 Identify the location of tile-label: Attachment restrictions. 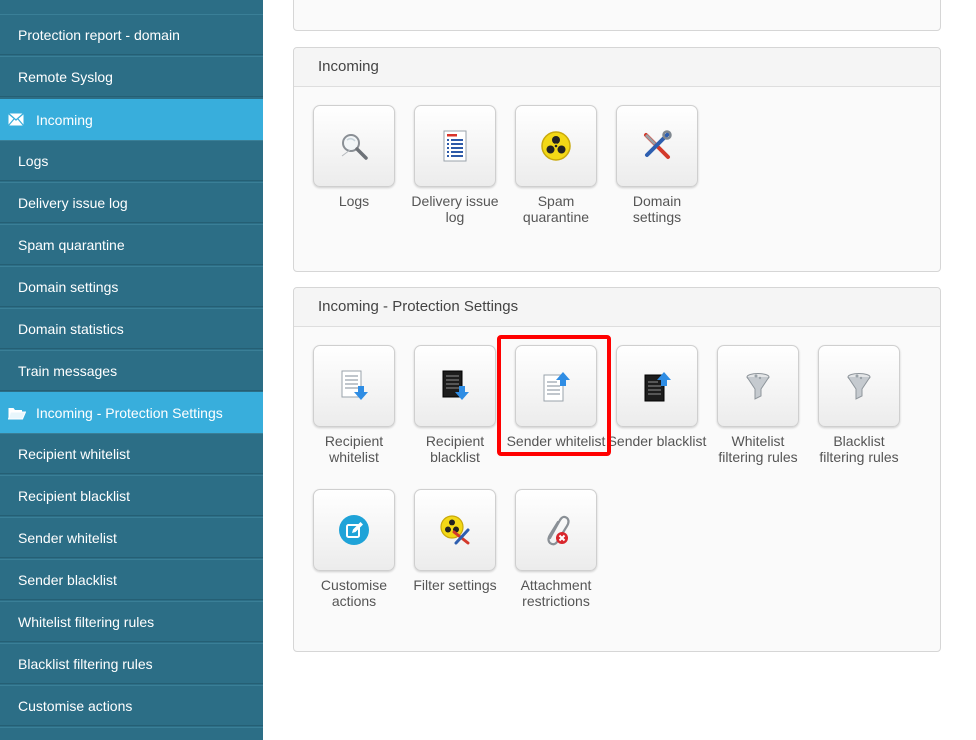
(556, 593).